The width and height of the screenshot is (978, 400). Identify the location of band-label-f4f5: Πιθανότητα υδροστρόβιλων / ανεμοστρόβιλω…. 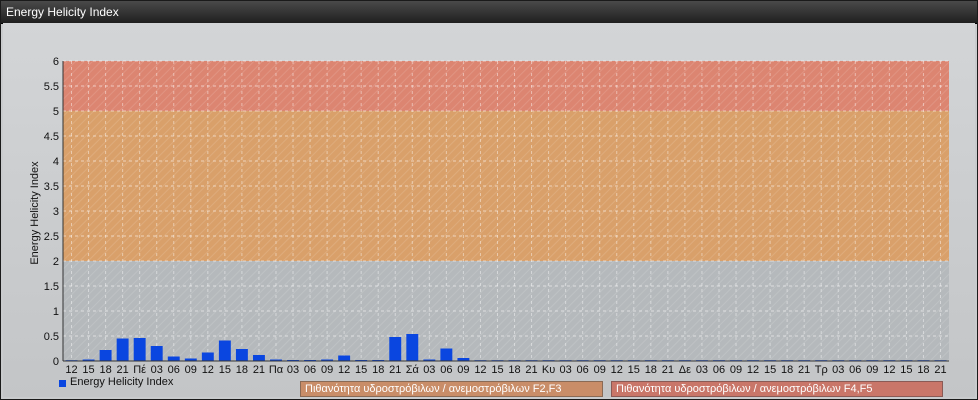
(777, 389).